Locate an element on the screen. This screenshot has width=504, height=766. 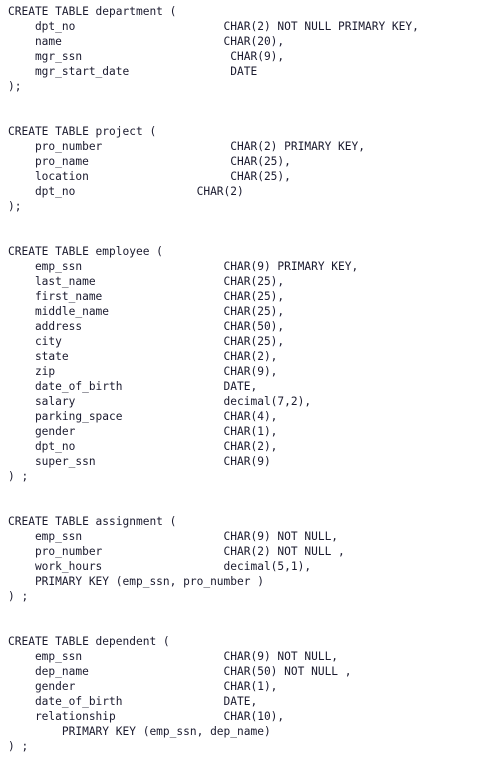
column-definition-line: mgr_ssn CHAR(9), is located at coordinates (146, 56).